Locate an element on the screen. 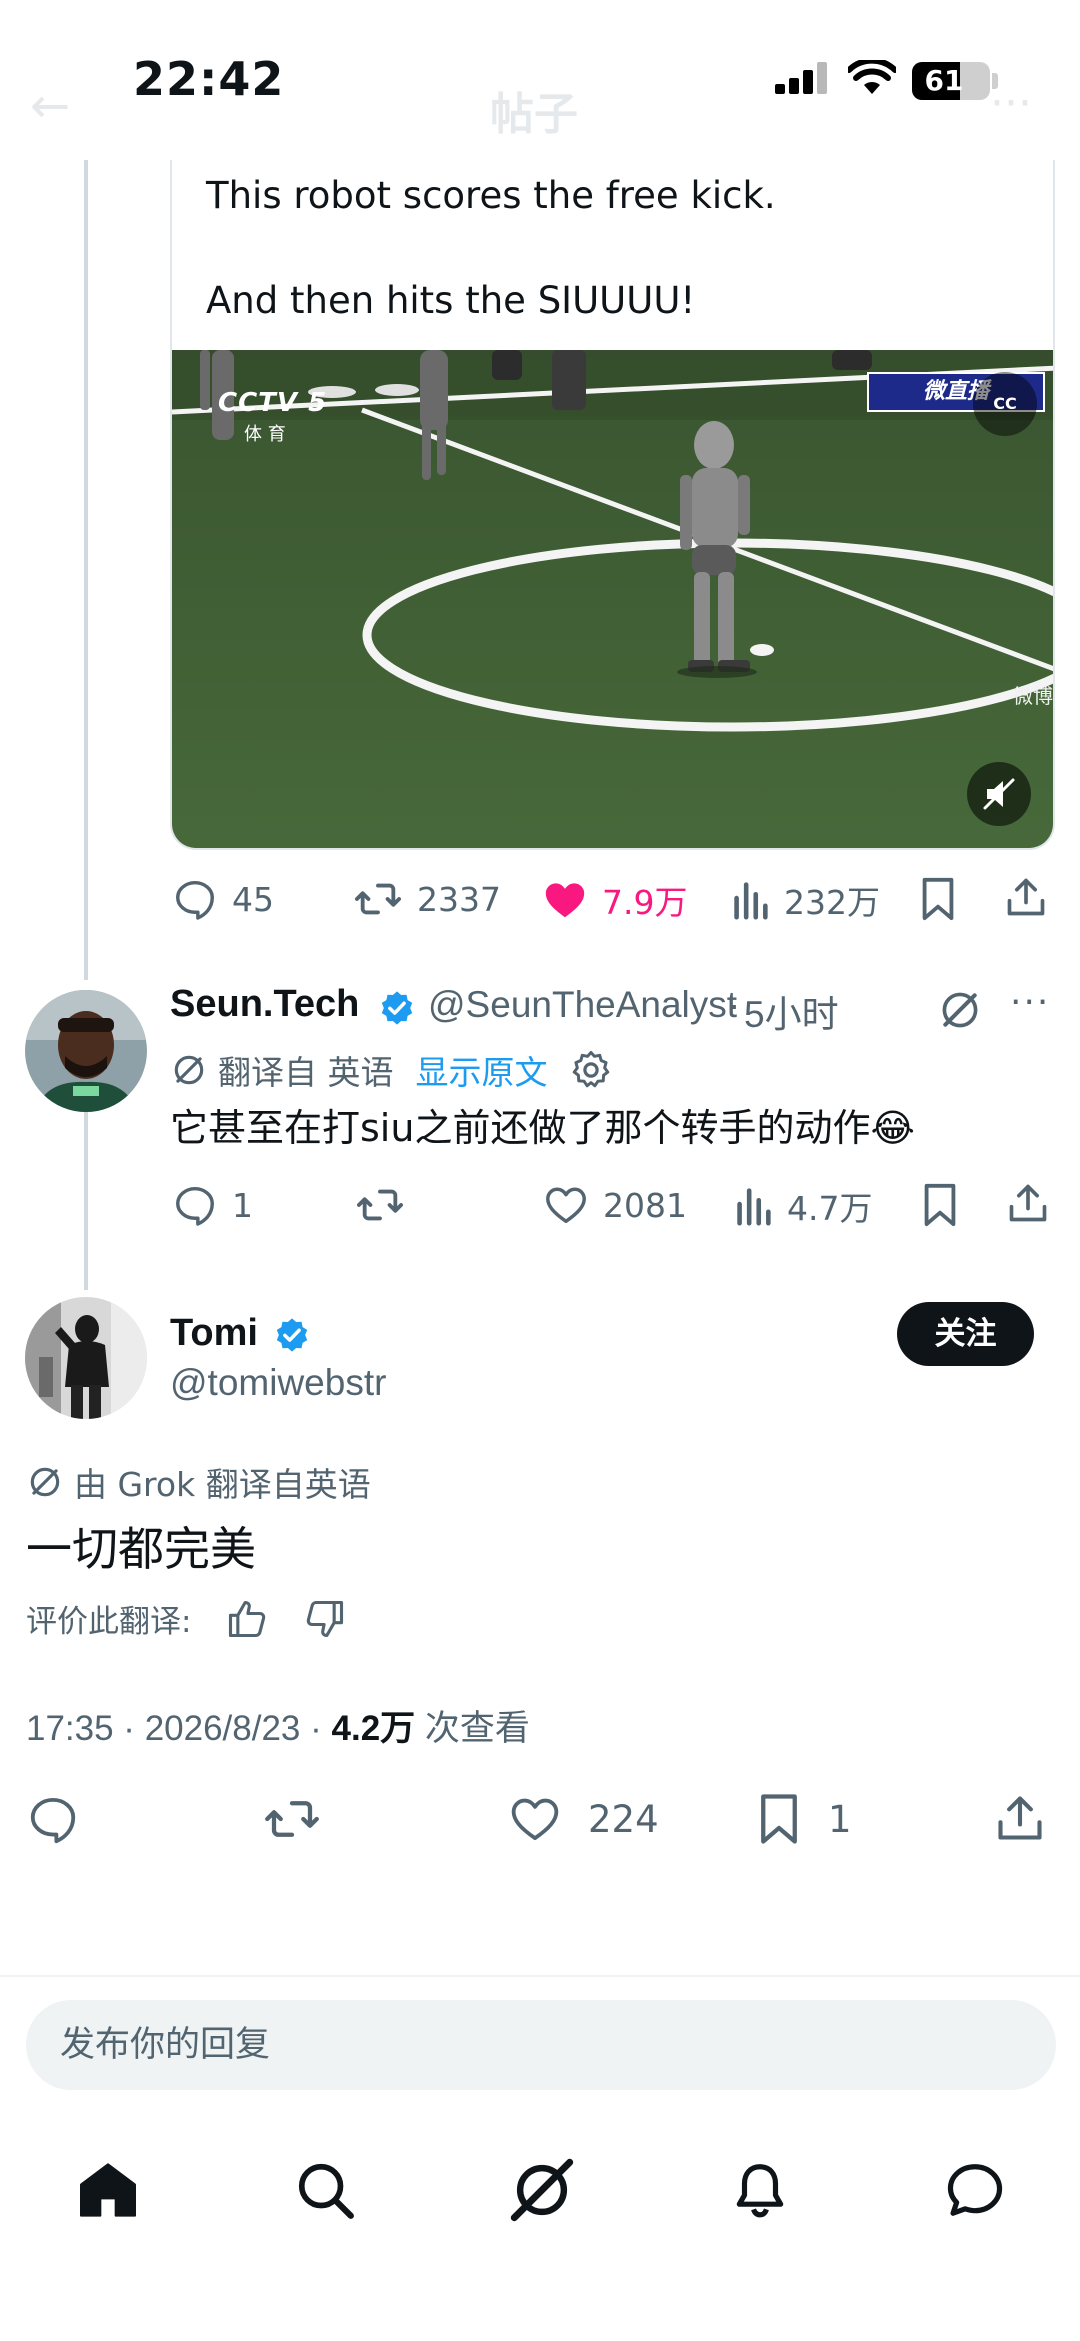 The width and height of the screenshot is (1080, 2341). bookmark-count: 1 is located at coordinates (840, 1819).